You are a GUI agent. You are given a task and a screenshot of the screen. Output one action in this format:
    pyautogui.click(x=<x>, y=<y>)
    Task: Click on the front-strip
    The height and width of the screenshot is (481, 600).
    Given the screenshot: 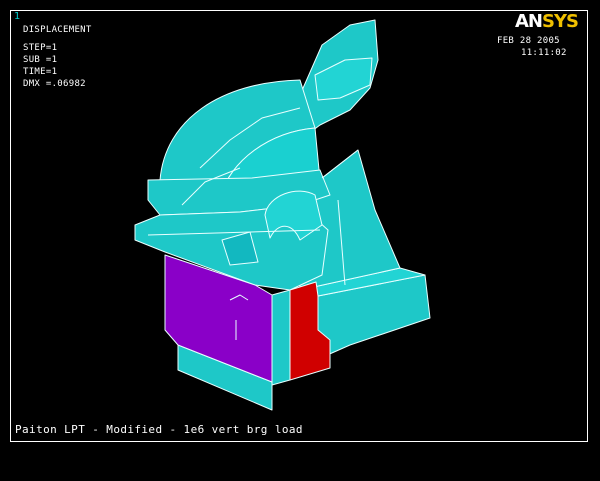 What is the action you would take?
    pyautogui.click(x=281, y=337)
    